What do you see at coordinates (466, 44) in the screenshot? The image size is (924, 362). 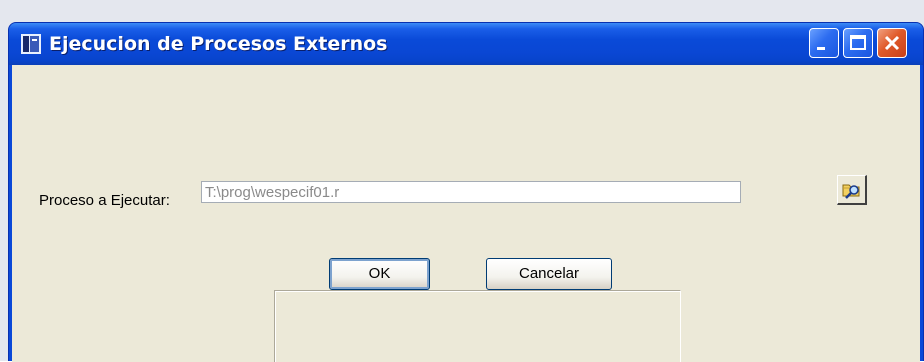 I see `title-bar: Ejecucion de Procesos Externos` at bounding box center [466, 44].